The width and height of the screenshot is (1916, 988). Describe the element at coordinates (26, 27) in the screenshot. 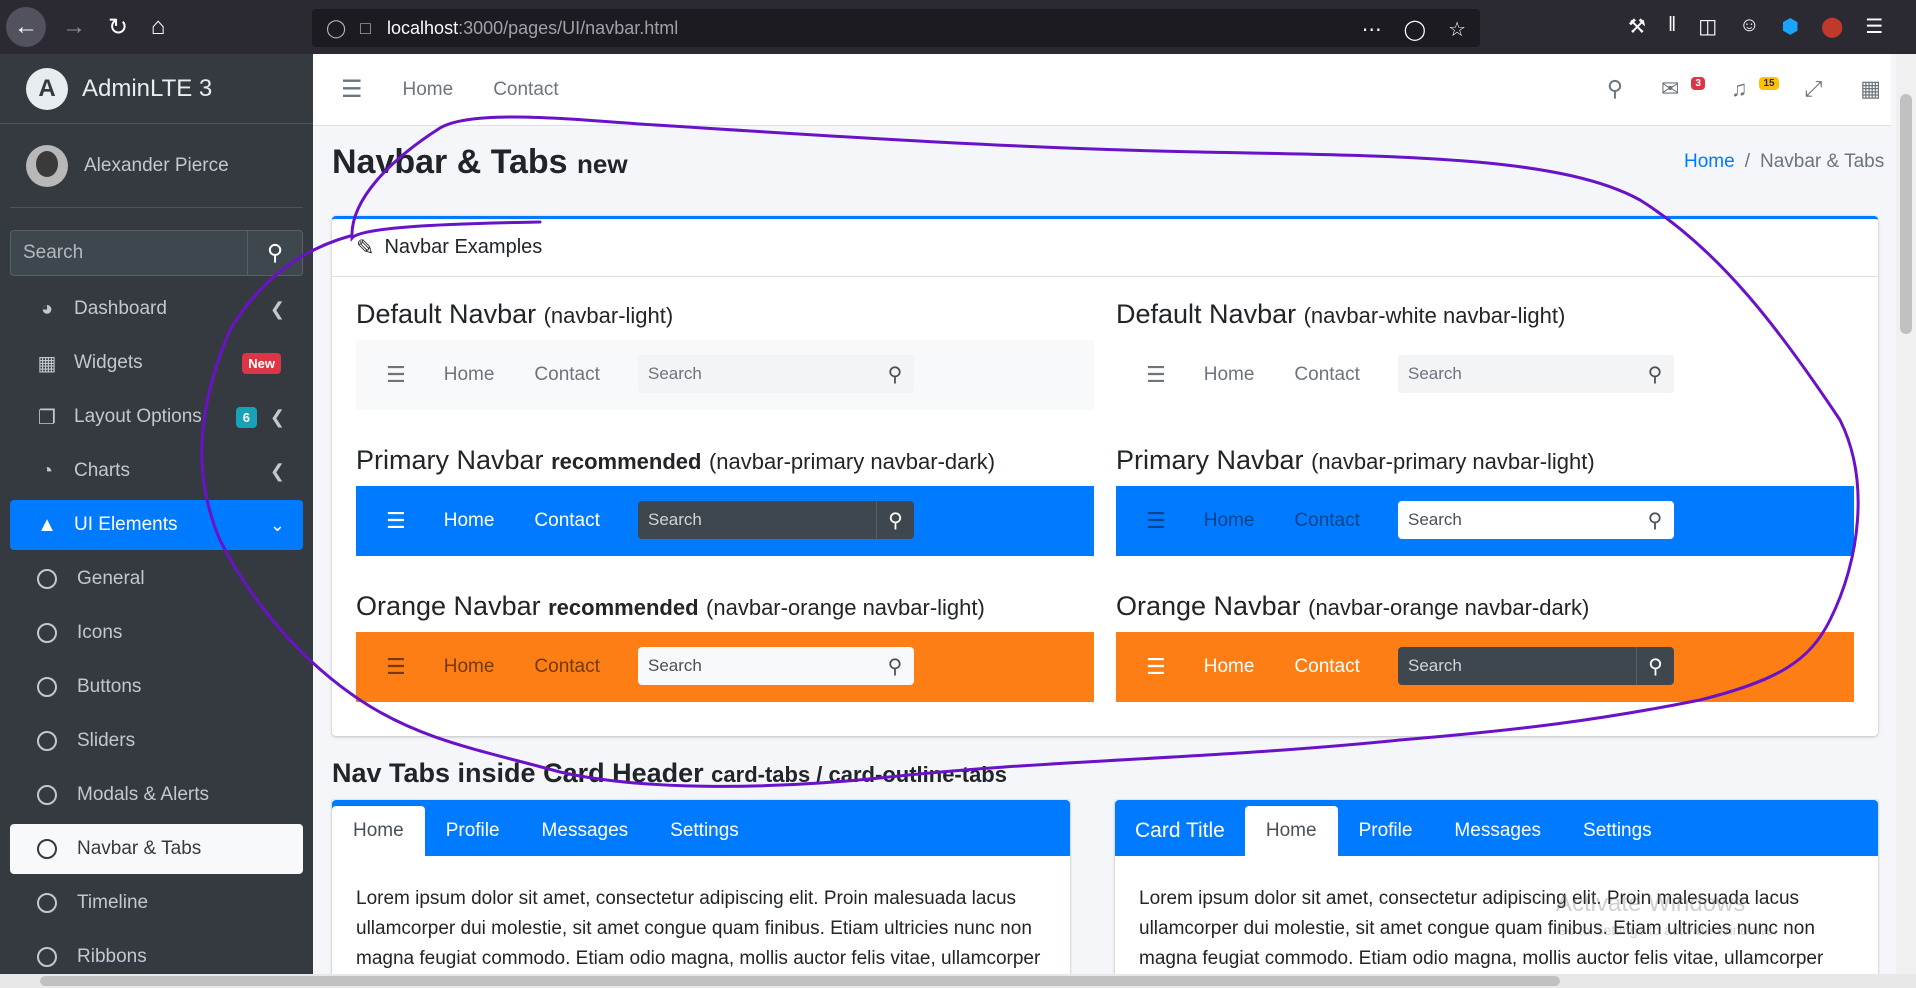

I see `back-arrow-icon: ←` at that location.